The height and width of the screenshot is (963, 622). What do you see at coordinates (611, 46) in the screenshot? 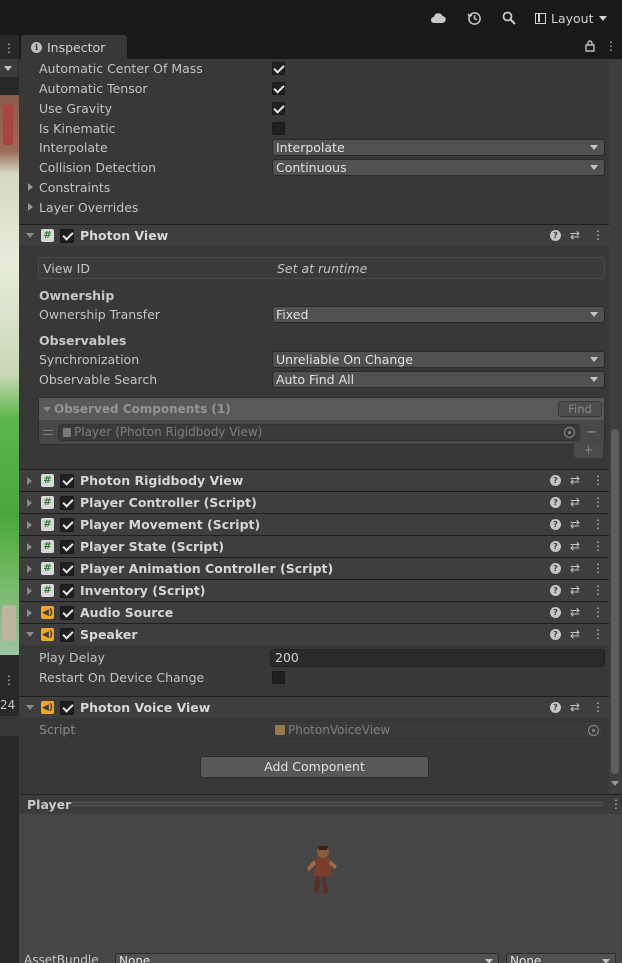
I see `tab-menu-icon: ⋮` at bounding box center [611, 46].